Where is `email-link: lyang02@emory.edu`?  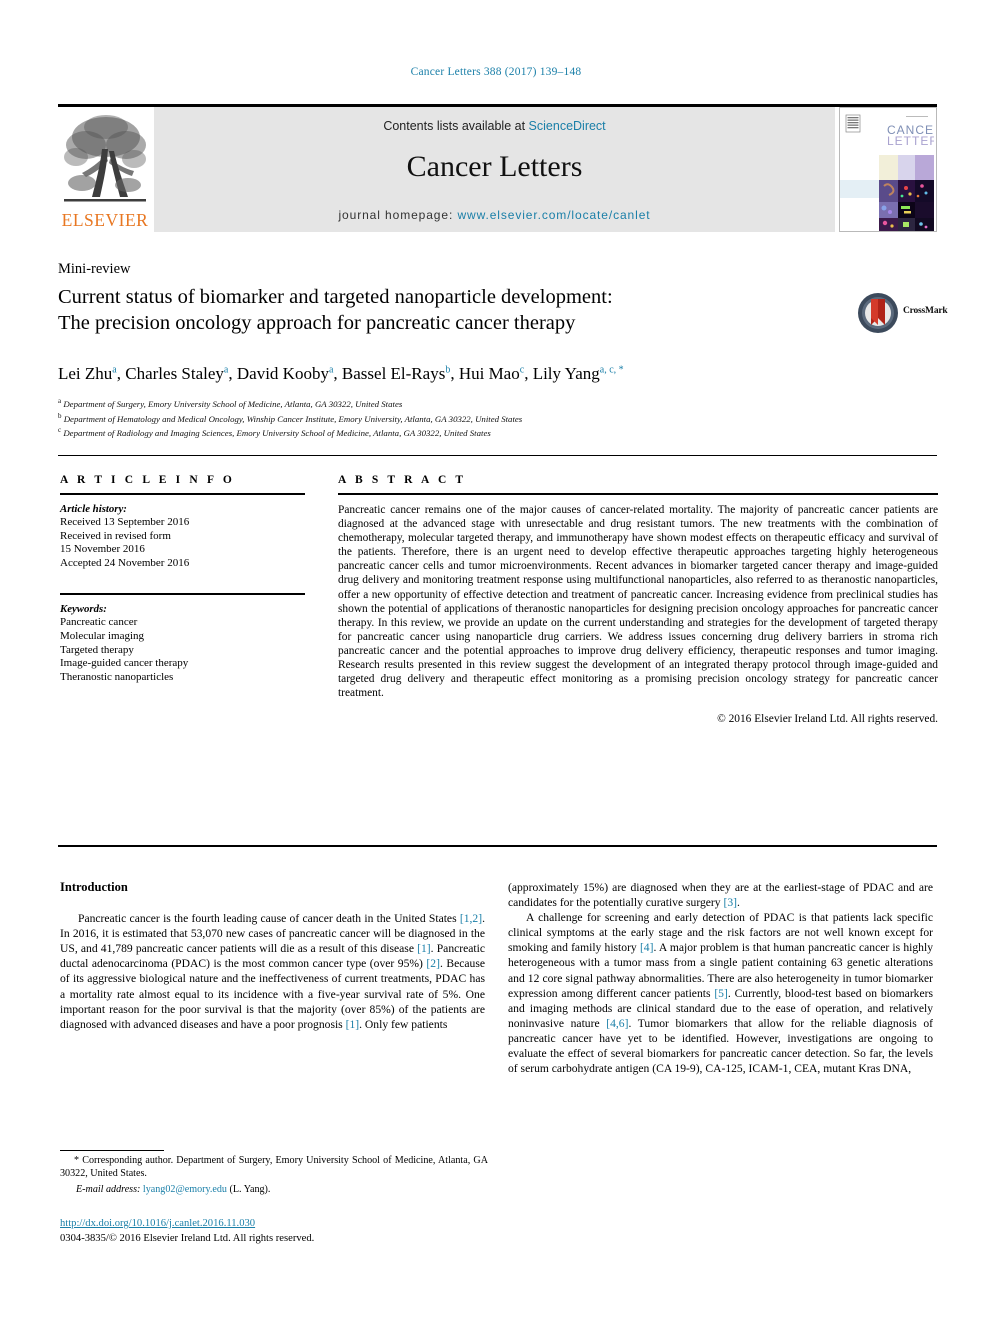
email-link: lyang02@emory.edu is located at coordinates (185, 1189).